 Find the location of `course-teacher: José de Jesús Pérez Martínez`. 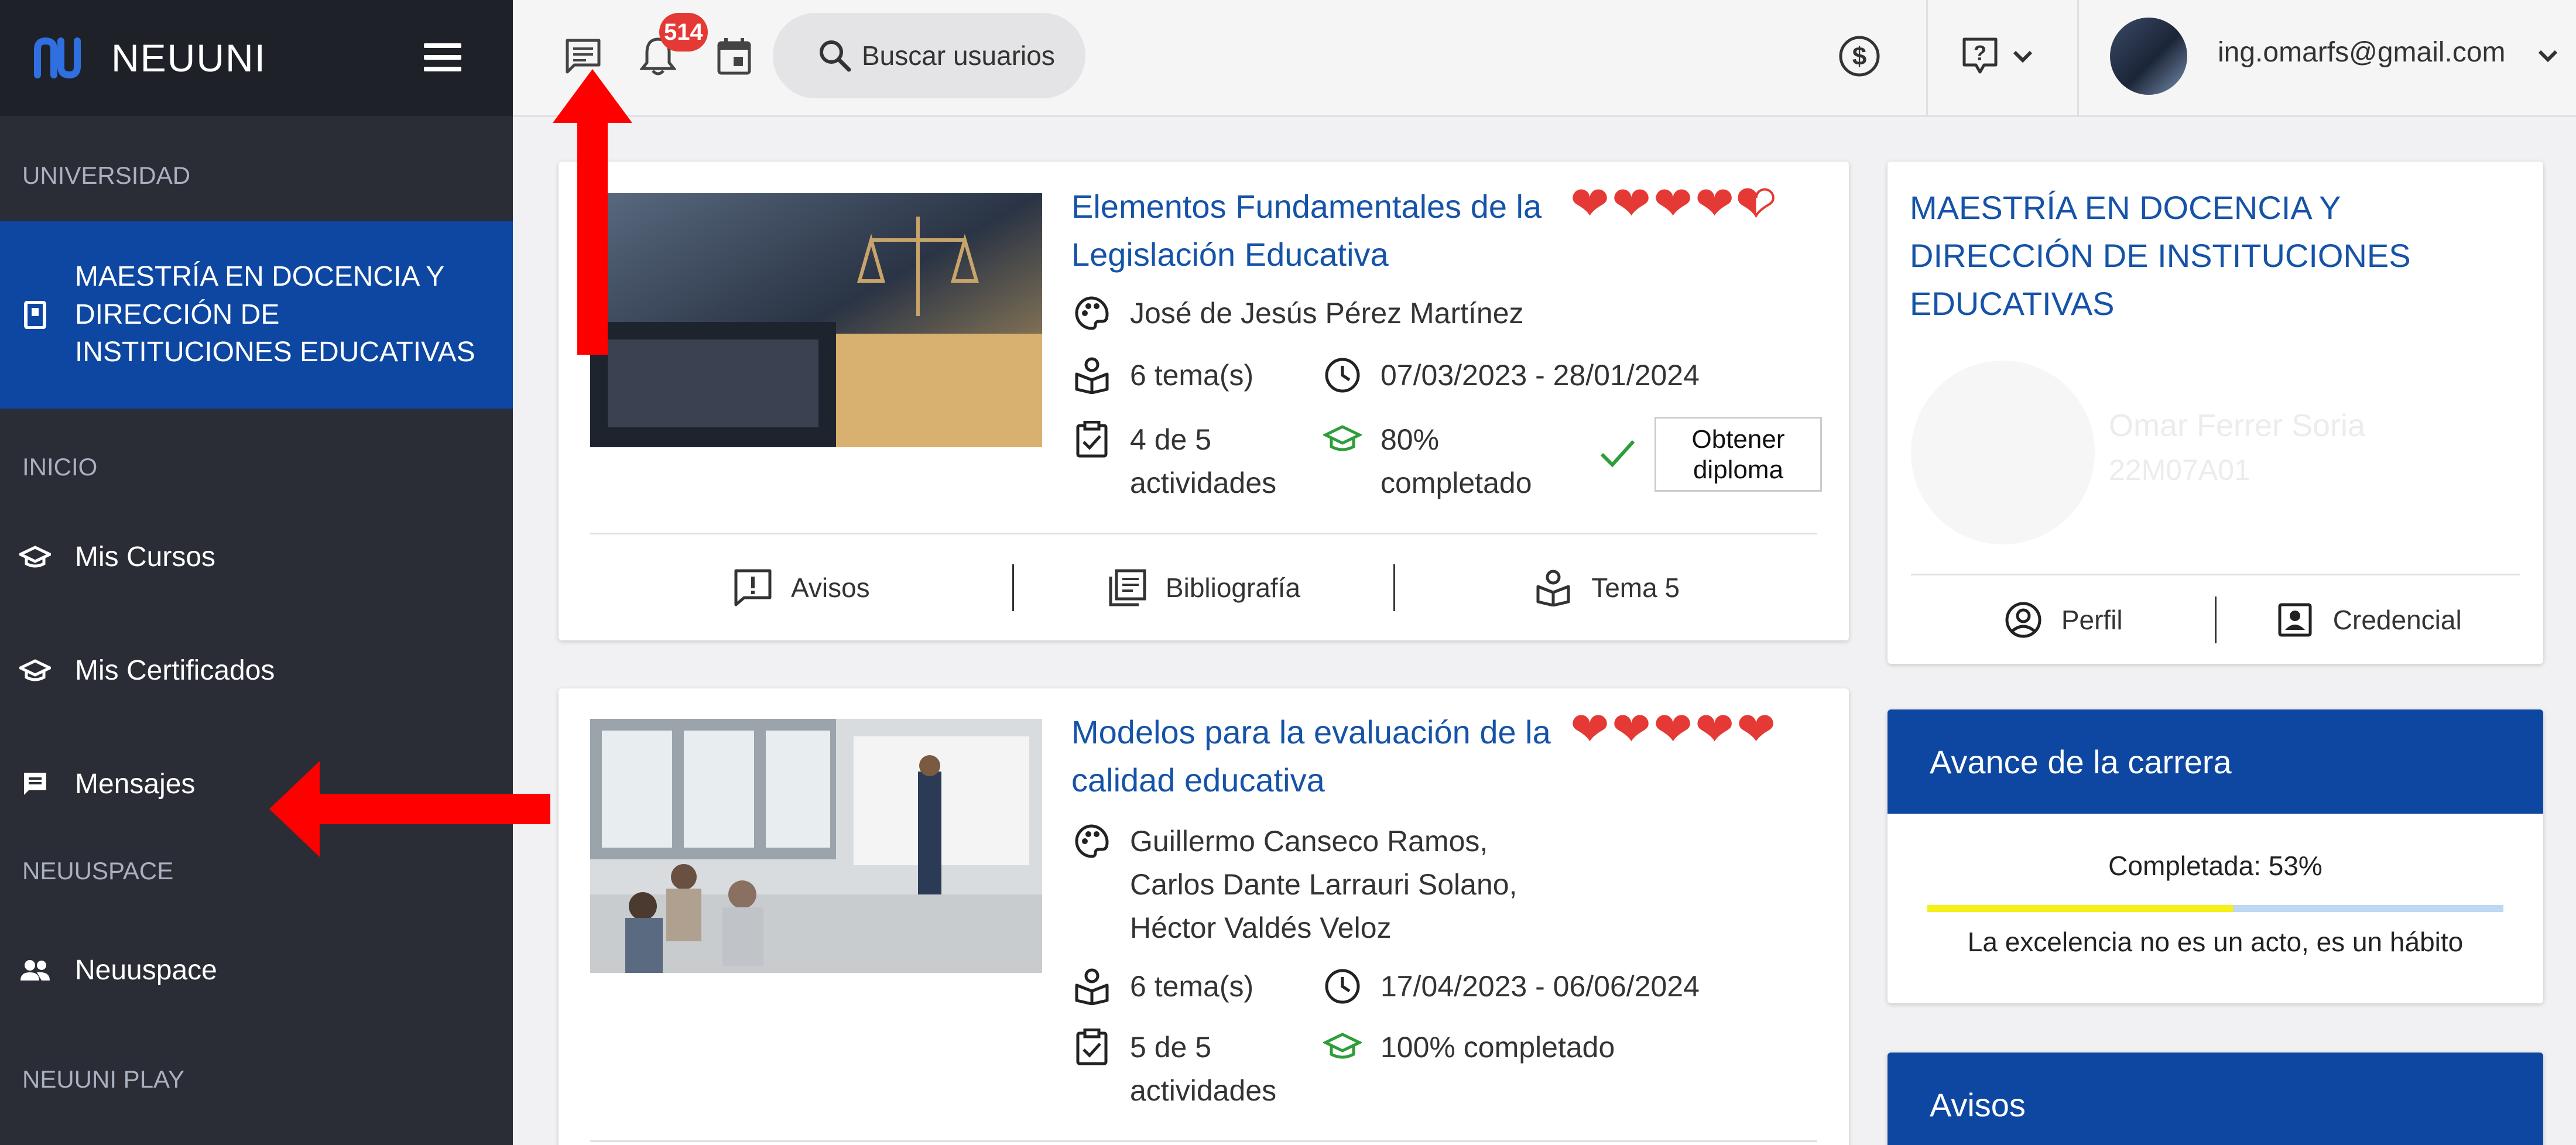

course-teacher: José de Jesús Pérez Martínez is located at coordinates (1297, 313).